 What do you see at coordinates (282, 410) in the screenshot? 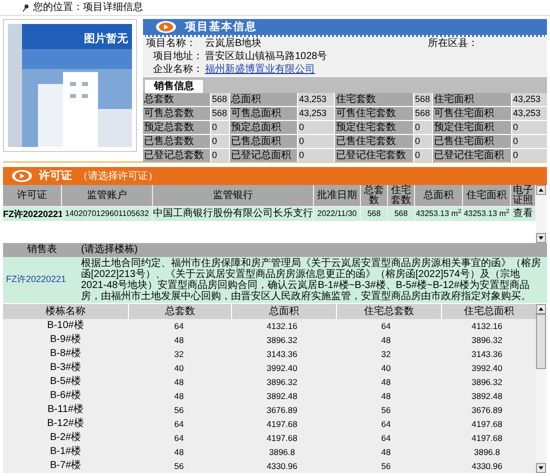
I see `table-cell-text: 3676.89` at bounding box center [282, 410].